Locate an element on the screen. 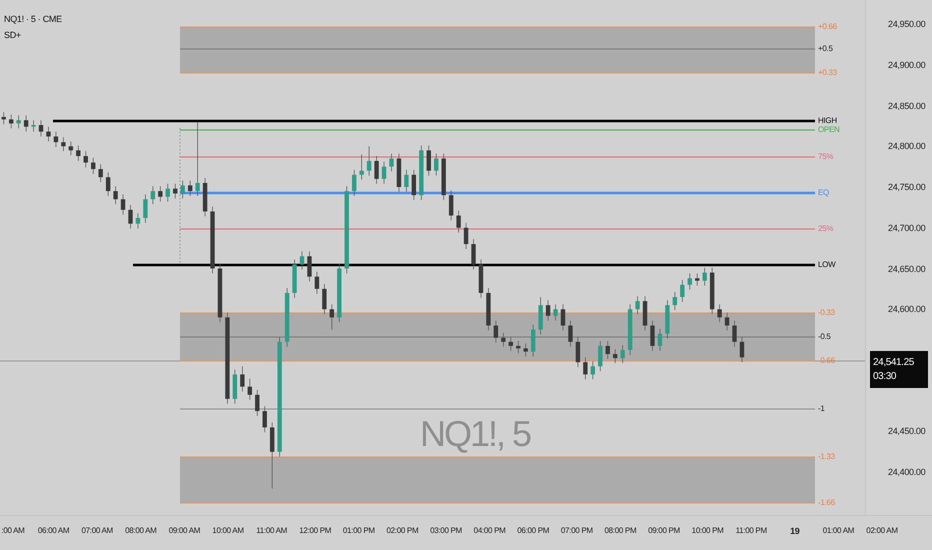 The image size is (932, 550). time-label: 09:00 AM is located at coordinates (184, 530).